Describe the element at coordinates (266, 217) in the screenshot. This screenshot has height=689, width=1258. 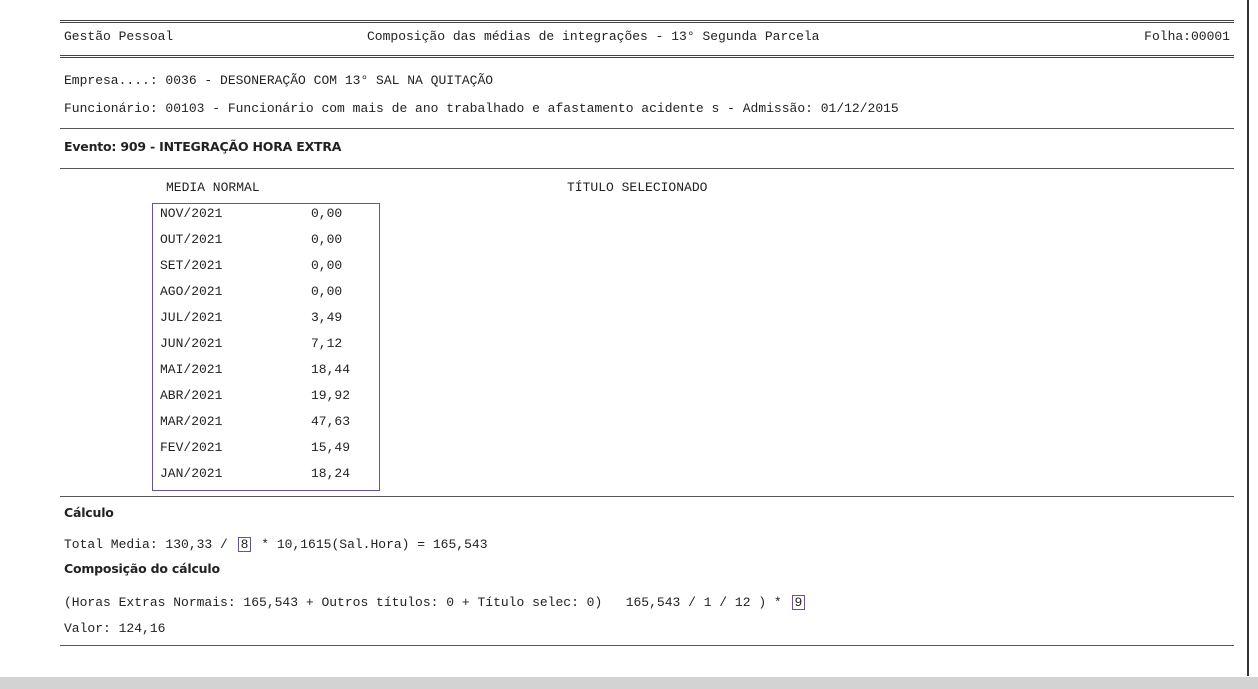
I see `table-row: NOV/2021 0,00` at that location.